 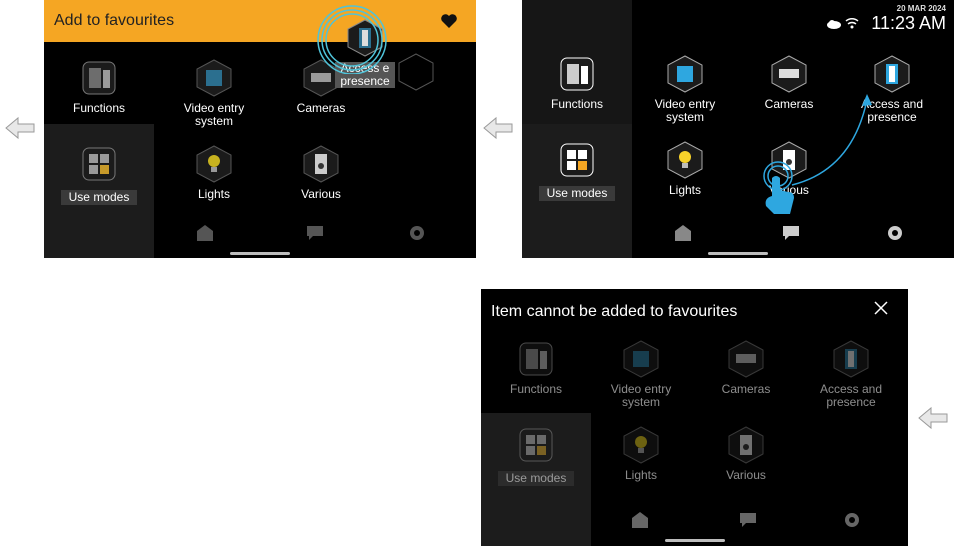 What do you see at coordinates (260, 21) in the screenshot?
I see `favourites-header: Add to favourites` at bounding box center [260, 21].